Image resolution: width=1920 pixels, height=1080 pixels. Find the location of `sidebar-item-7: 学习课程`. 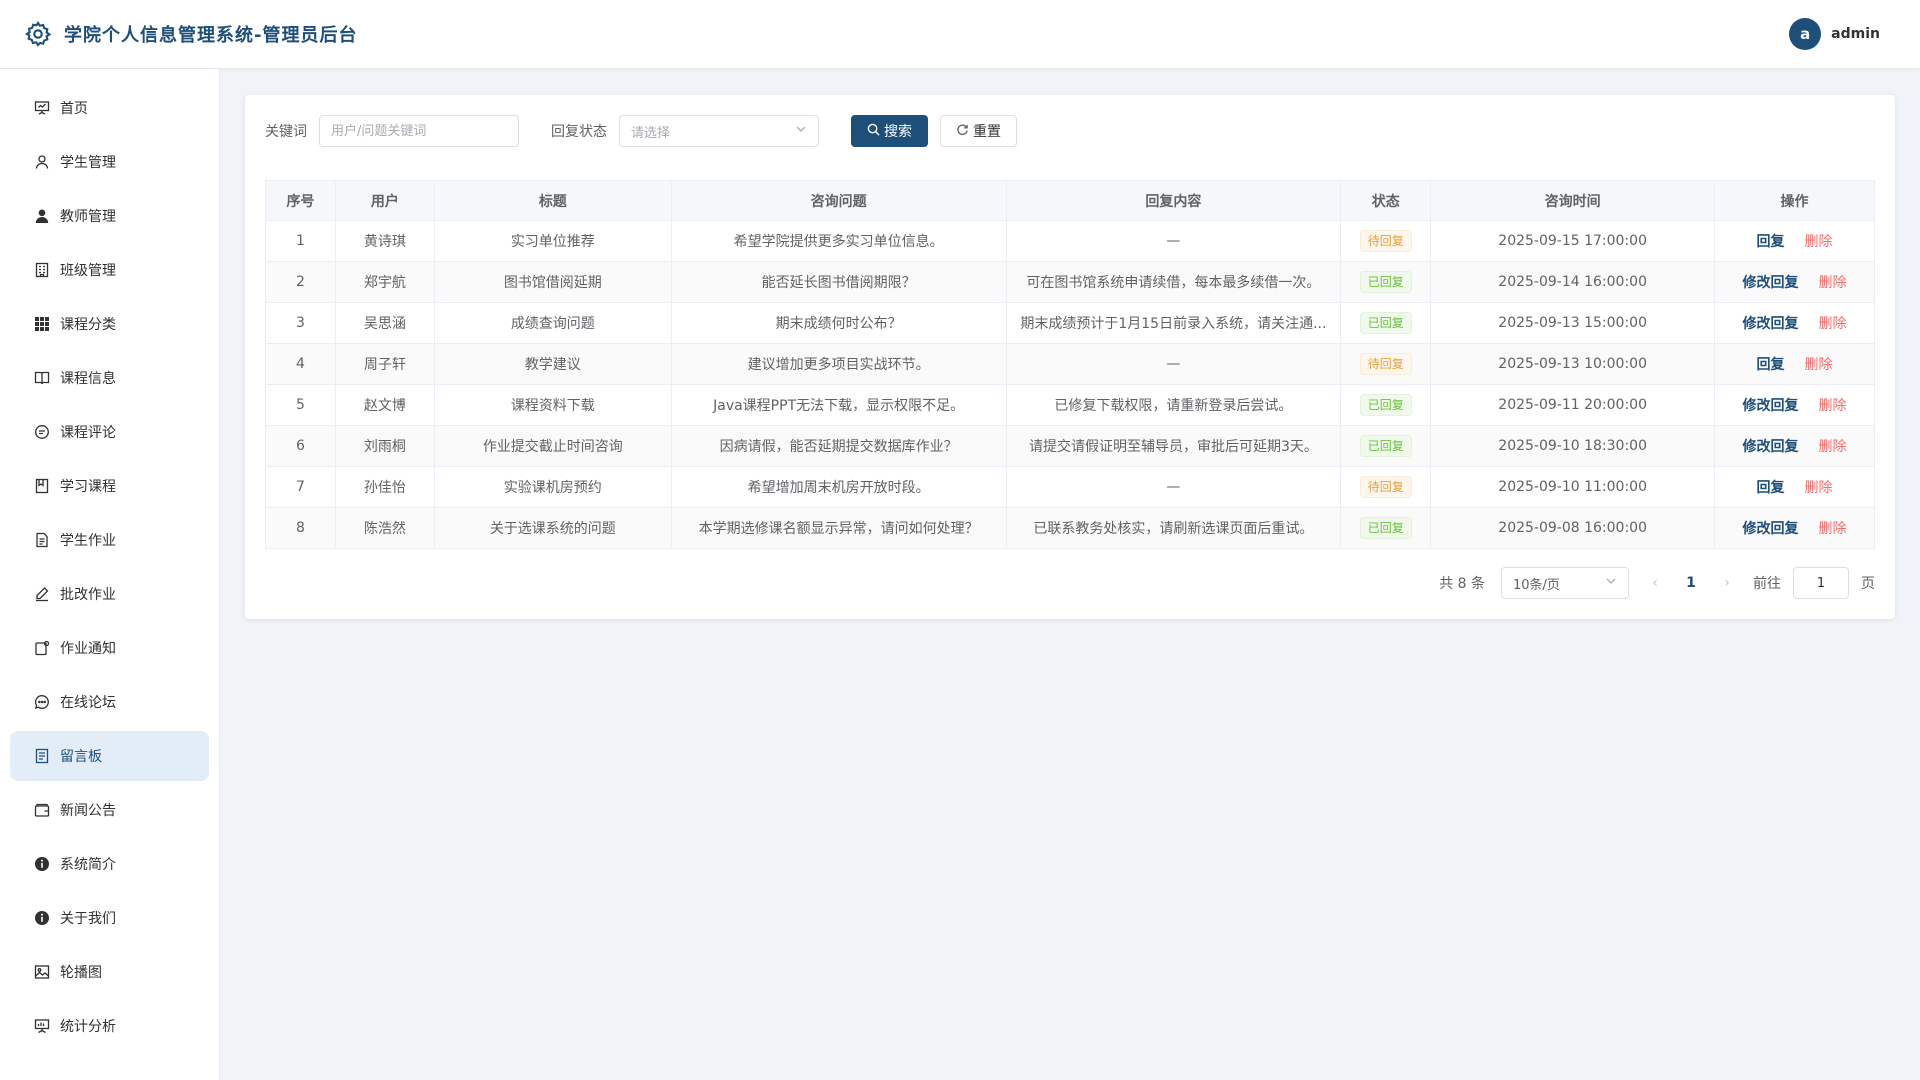

sidebar-item-7: 学习课程 is located at coordinates (109, 486).